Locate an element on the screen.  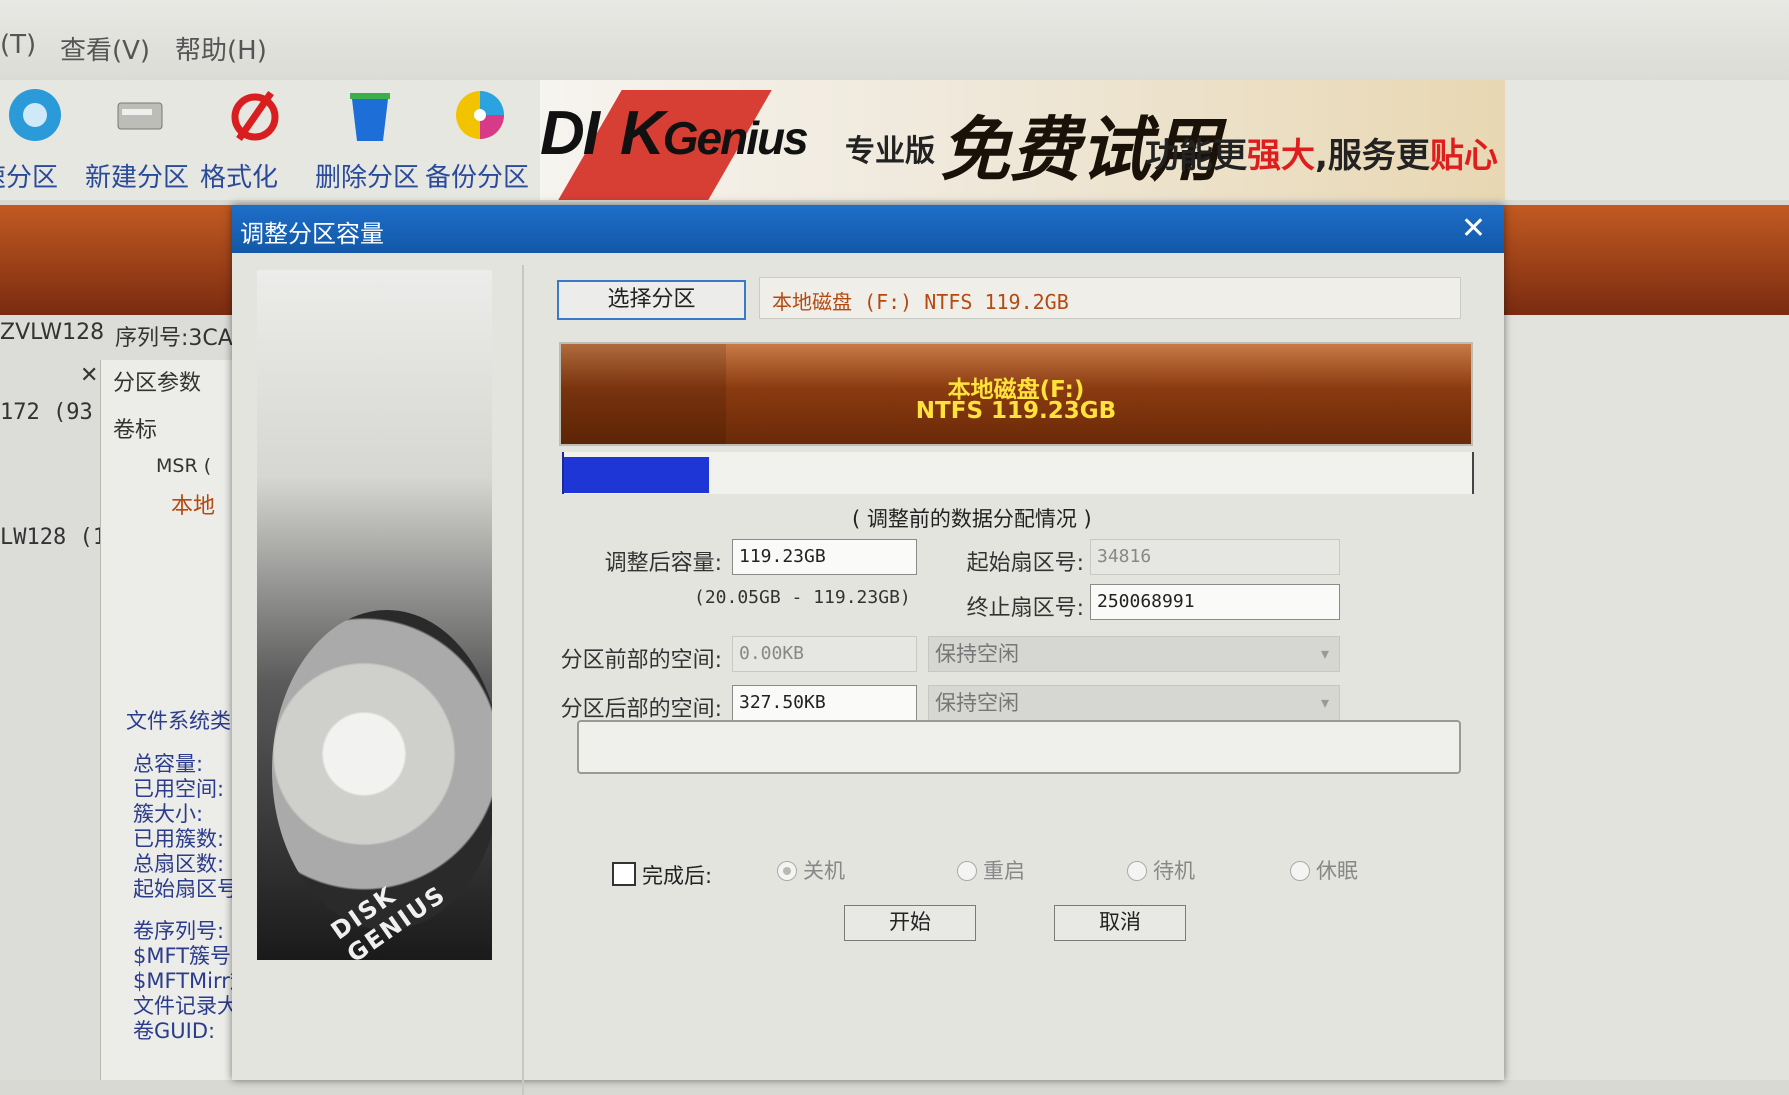
when-done-checkbox: 完成后: is located at coordinates (662, 875).